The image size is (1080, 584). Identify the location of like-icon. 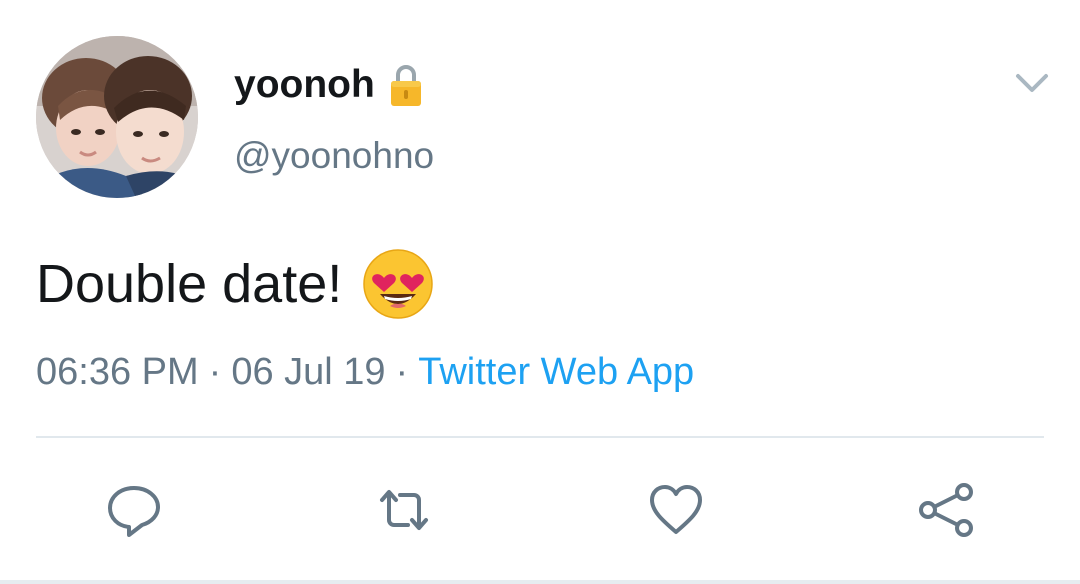
(676, 509).